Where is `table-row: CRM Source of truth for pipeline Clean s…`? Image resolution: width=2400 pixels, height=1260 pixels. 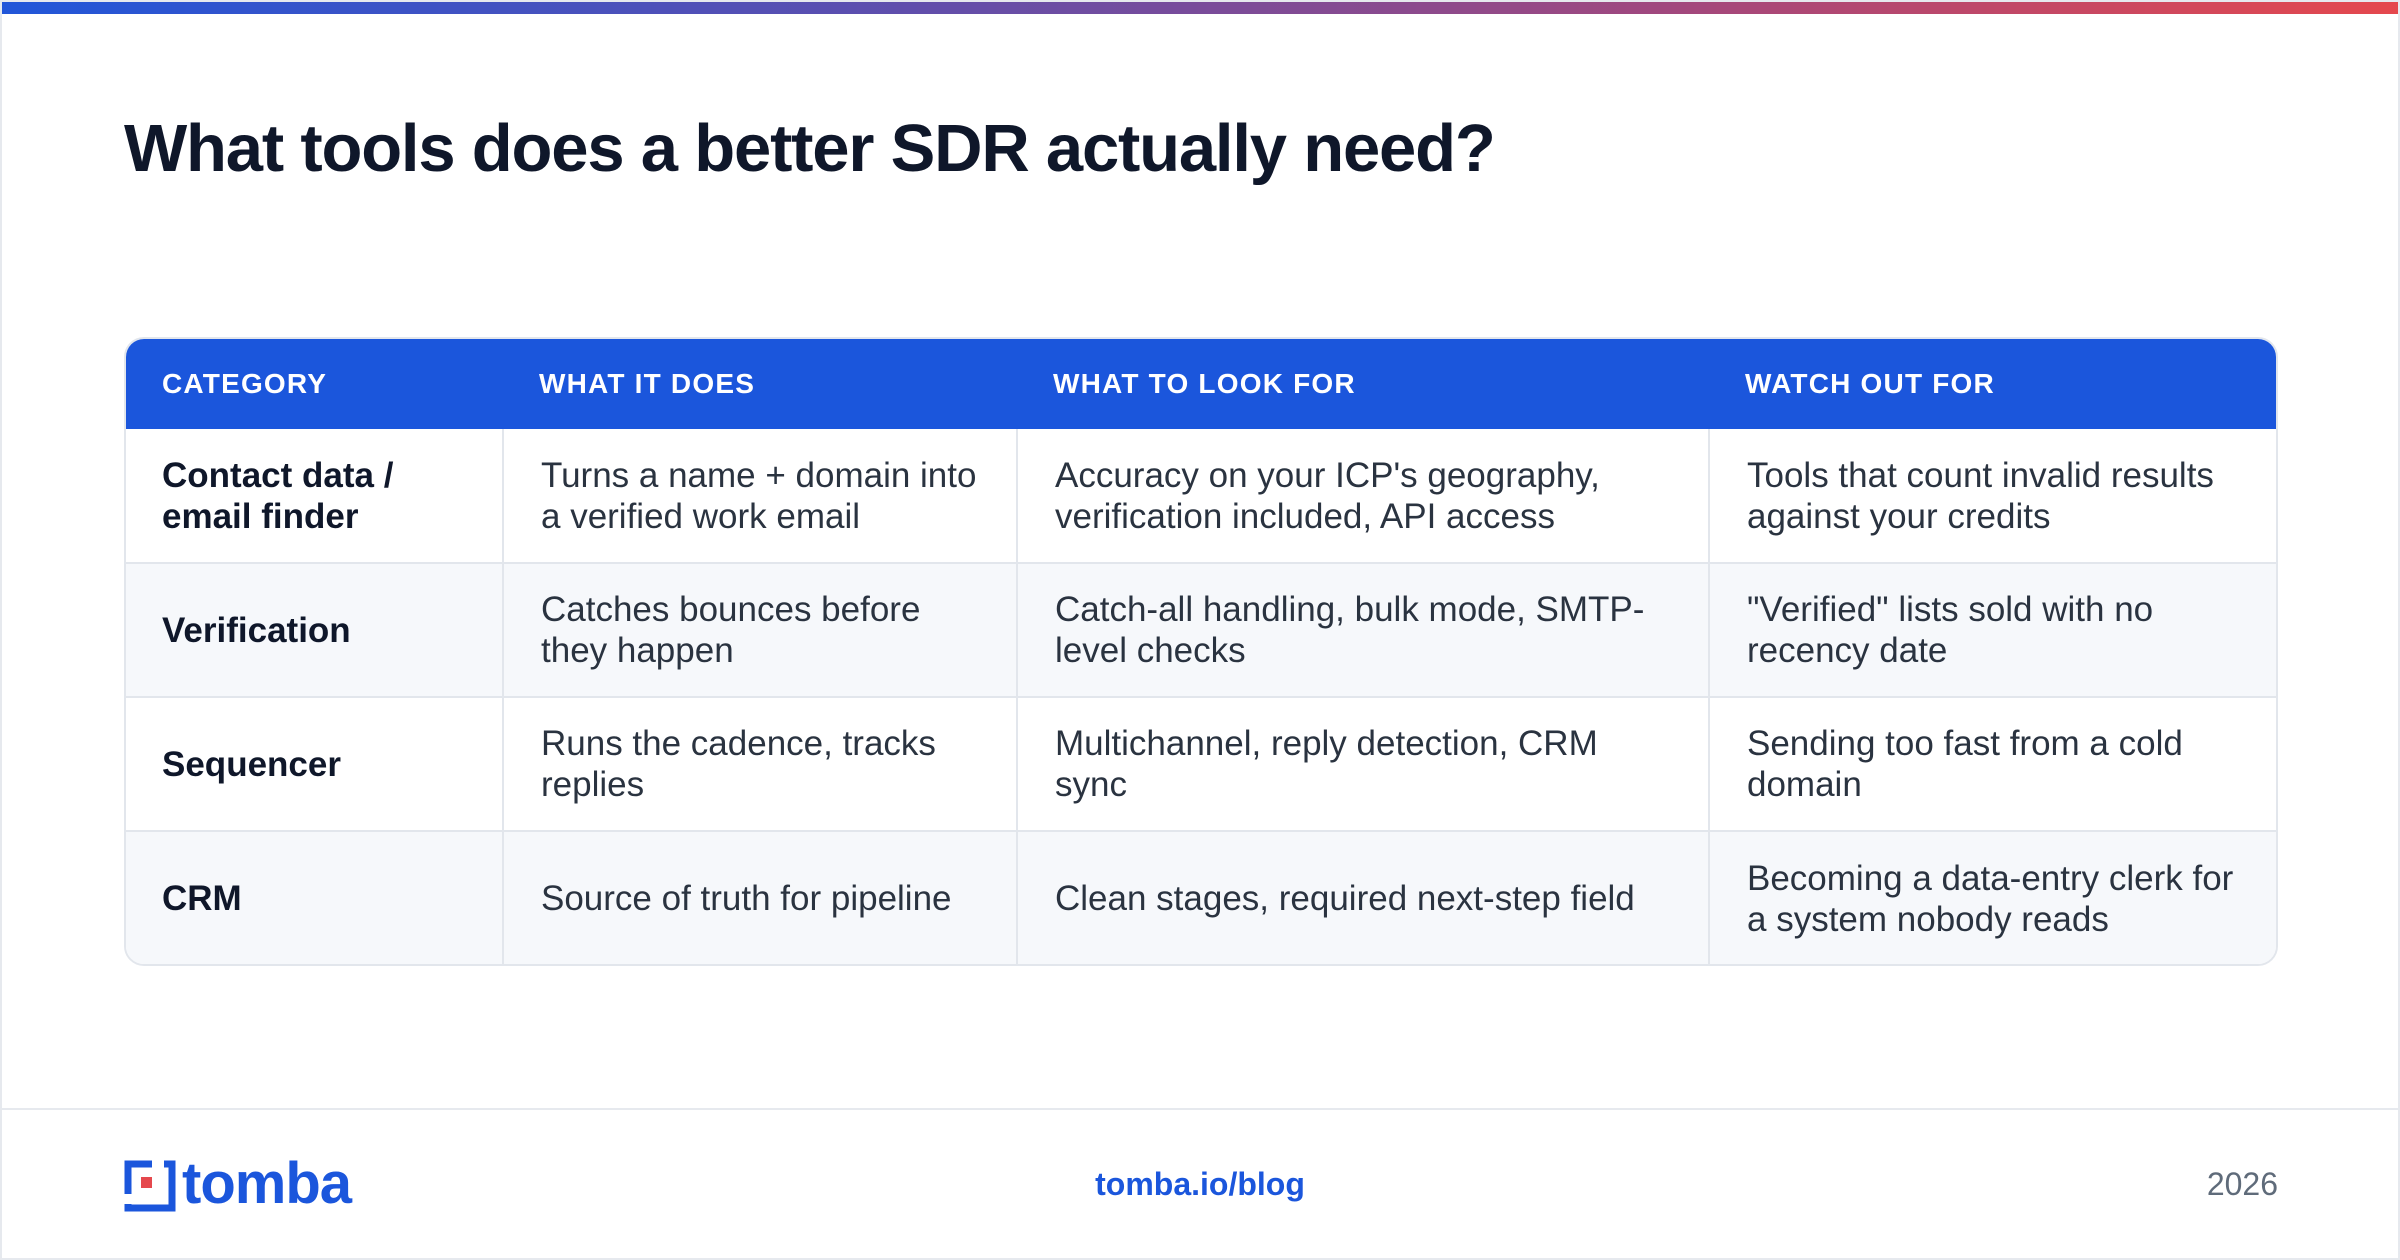 table-row: CRM Source of truth for pipeline Clean s… is located at coordinates (1201, 897).